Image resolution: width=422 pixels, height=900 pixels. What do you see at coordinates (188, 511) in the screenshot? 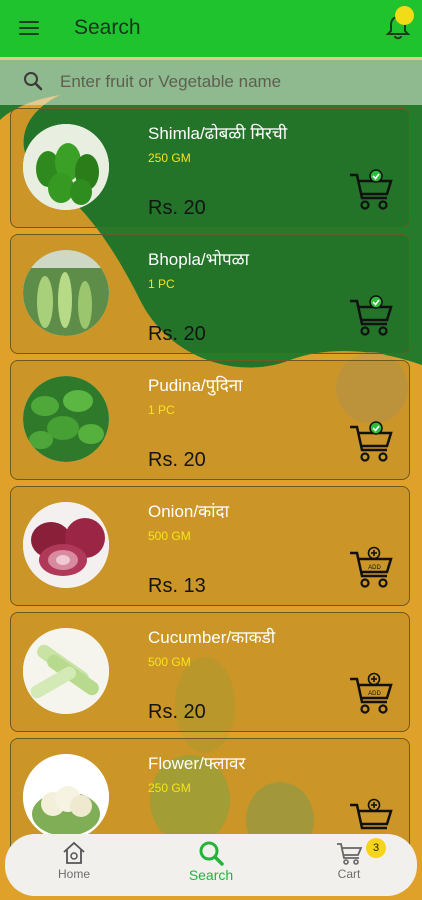
I see `product-name: Onion/कांदा` at bounding box center [188, 511].